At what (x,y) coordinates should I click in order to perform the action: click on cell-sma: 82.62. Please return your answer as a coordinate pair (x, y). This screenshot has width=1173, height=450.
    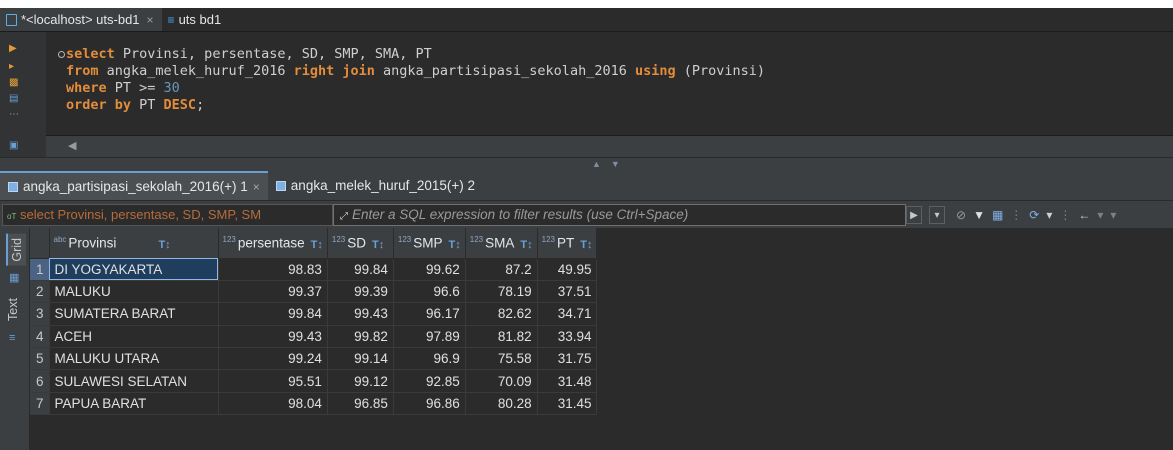
    Looking at the image, I should click on (501, 314).